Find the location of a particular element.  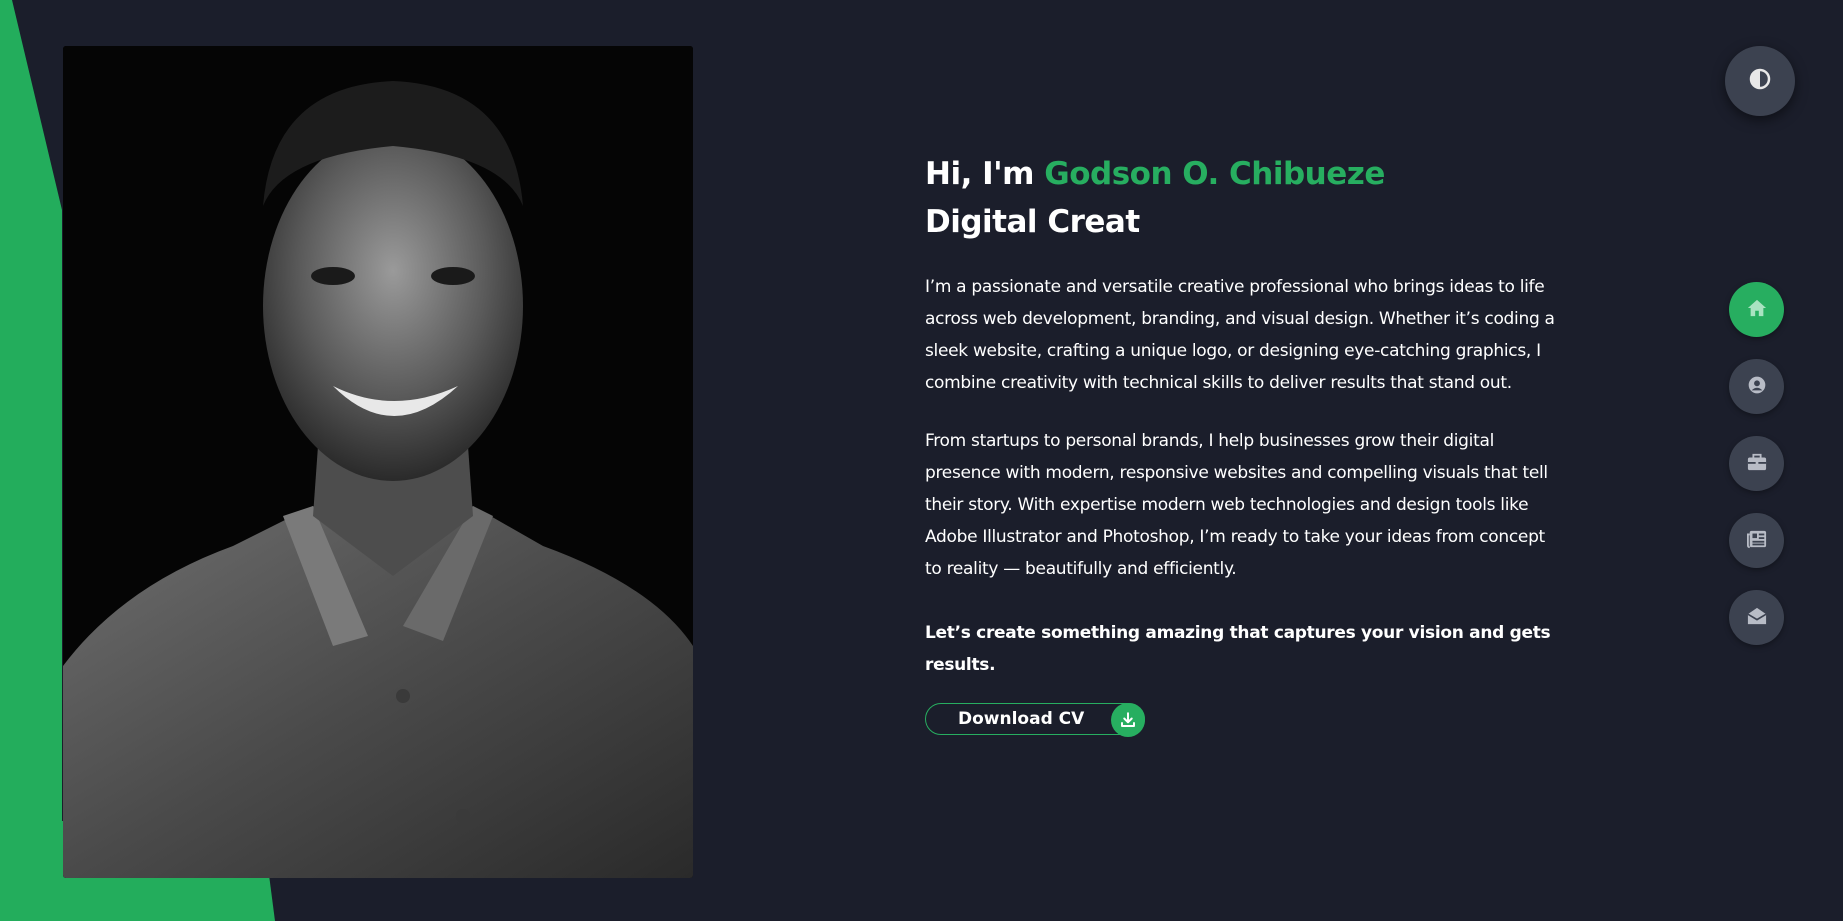

envelope-open-icon is located at coordinates (1757, 618).